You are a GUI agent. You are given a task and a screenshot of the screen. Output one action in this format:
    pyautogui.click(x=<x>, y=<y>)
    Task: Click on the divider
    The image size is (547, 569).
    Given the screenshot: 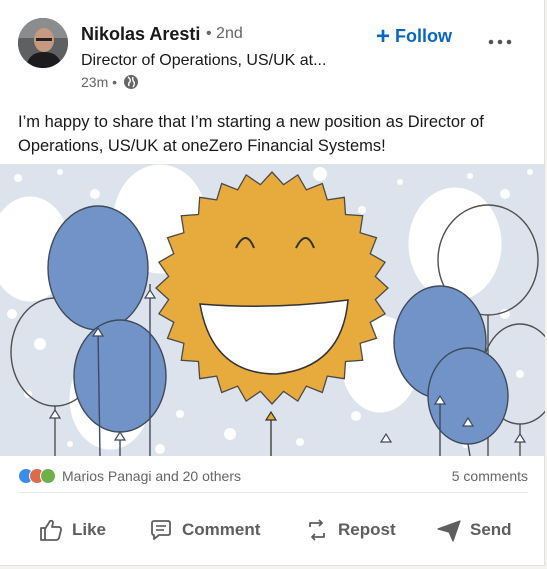 What is the action you would take?
    pyautogui.click(x=273, y=492)
    